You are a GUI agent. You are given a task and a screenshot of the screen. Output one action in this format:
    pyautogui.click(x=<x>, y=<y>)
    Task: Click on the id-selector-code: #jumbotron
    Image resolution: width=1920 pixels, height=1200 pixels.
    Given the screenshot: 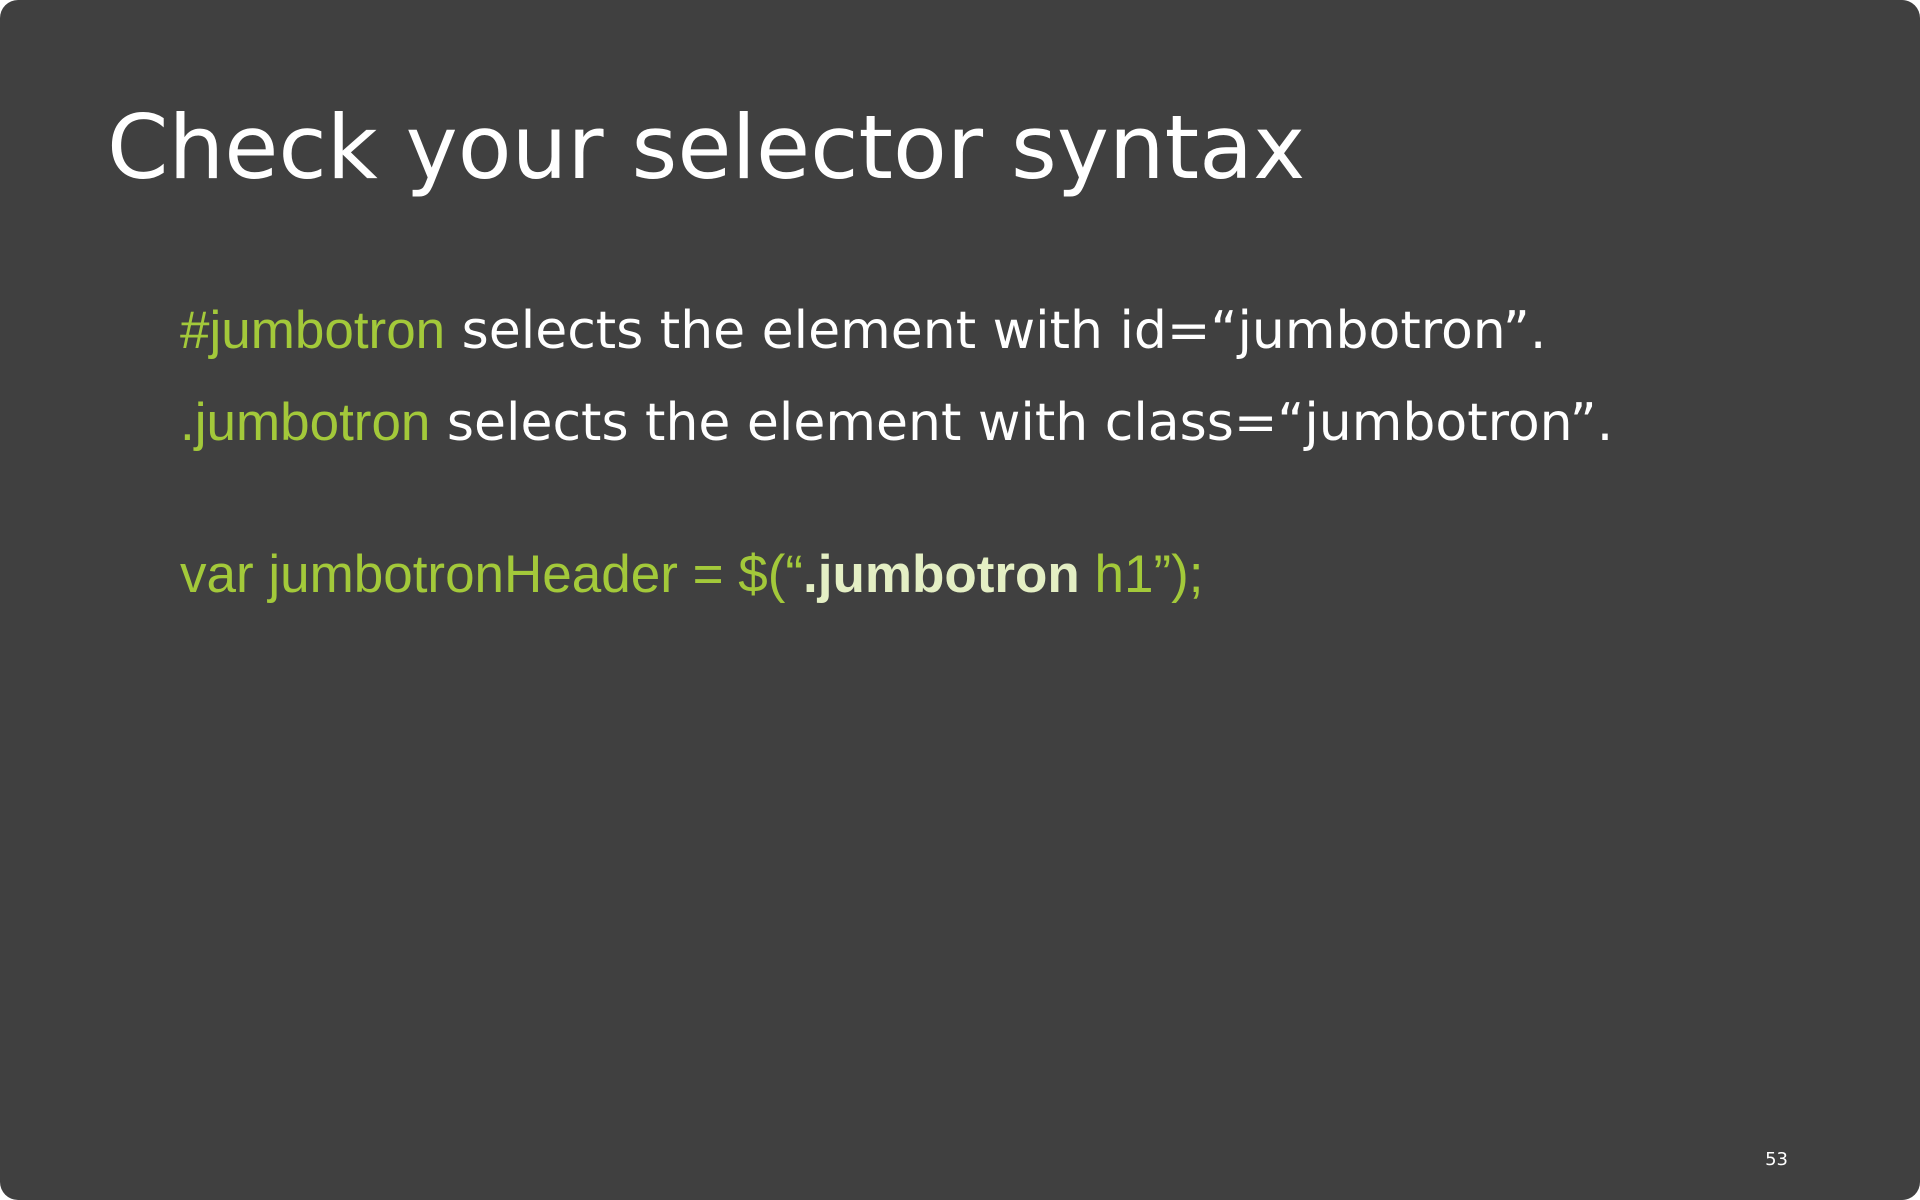 What is the action you would take?
    pyautogui.click(x=313, y=330)
    